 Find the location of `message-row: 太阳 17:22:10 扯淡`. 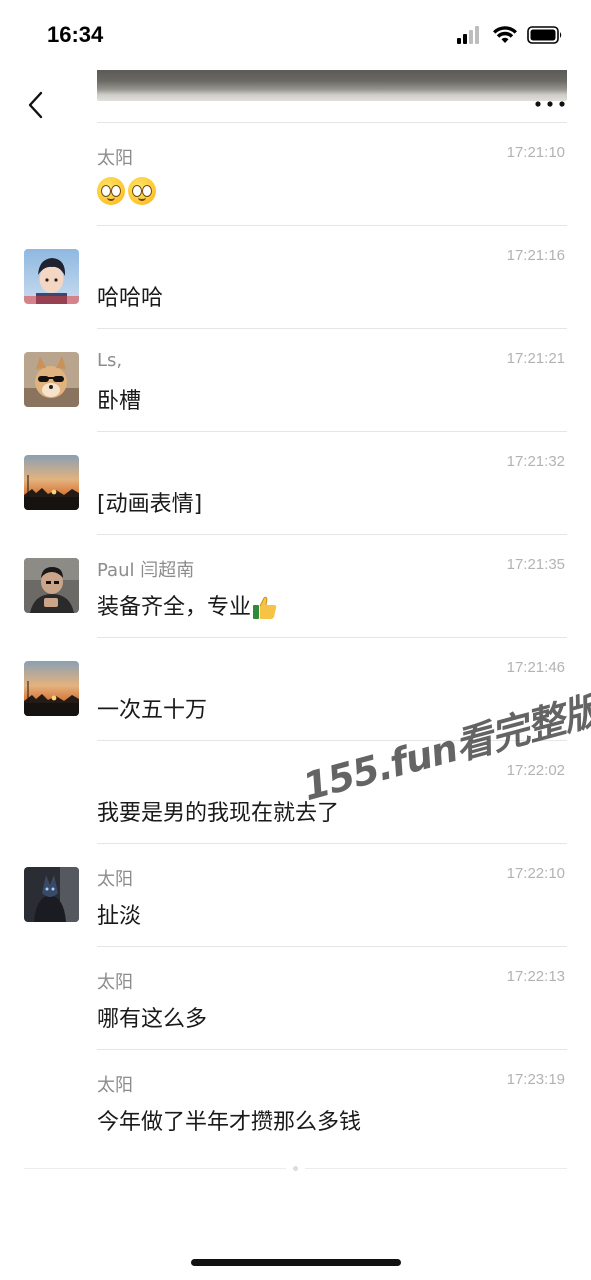

message-row: 太阳 17:22:10 扯淡 is located at coordinates (295, 895).